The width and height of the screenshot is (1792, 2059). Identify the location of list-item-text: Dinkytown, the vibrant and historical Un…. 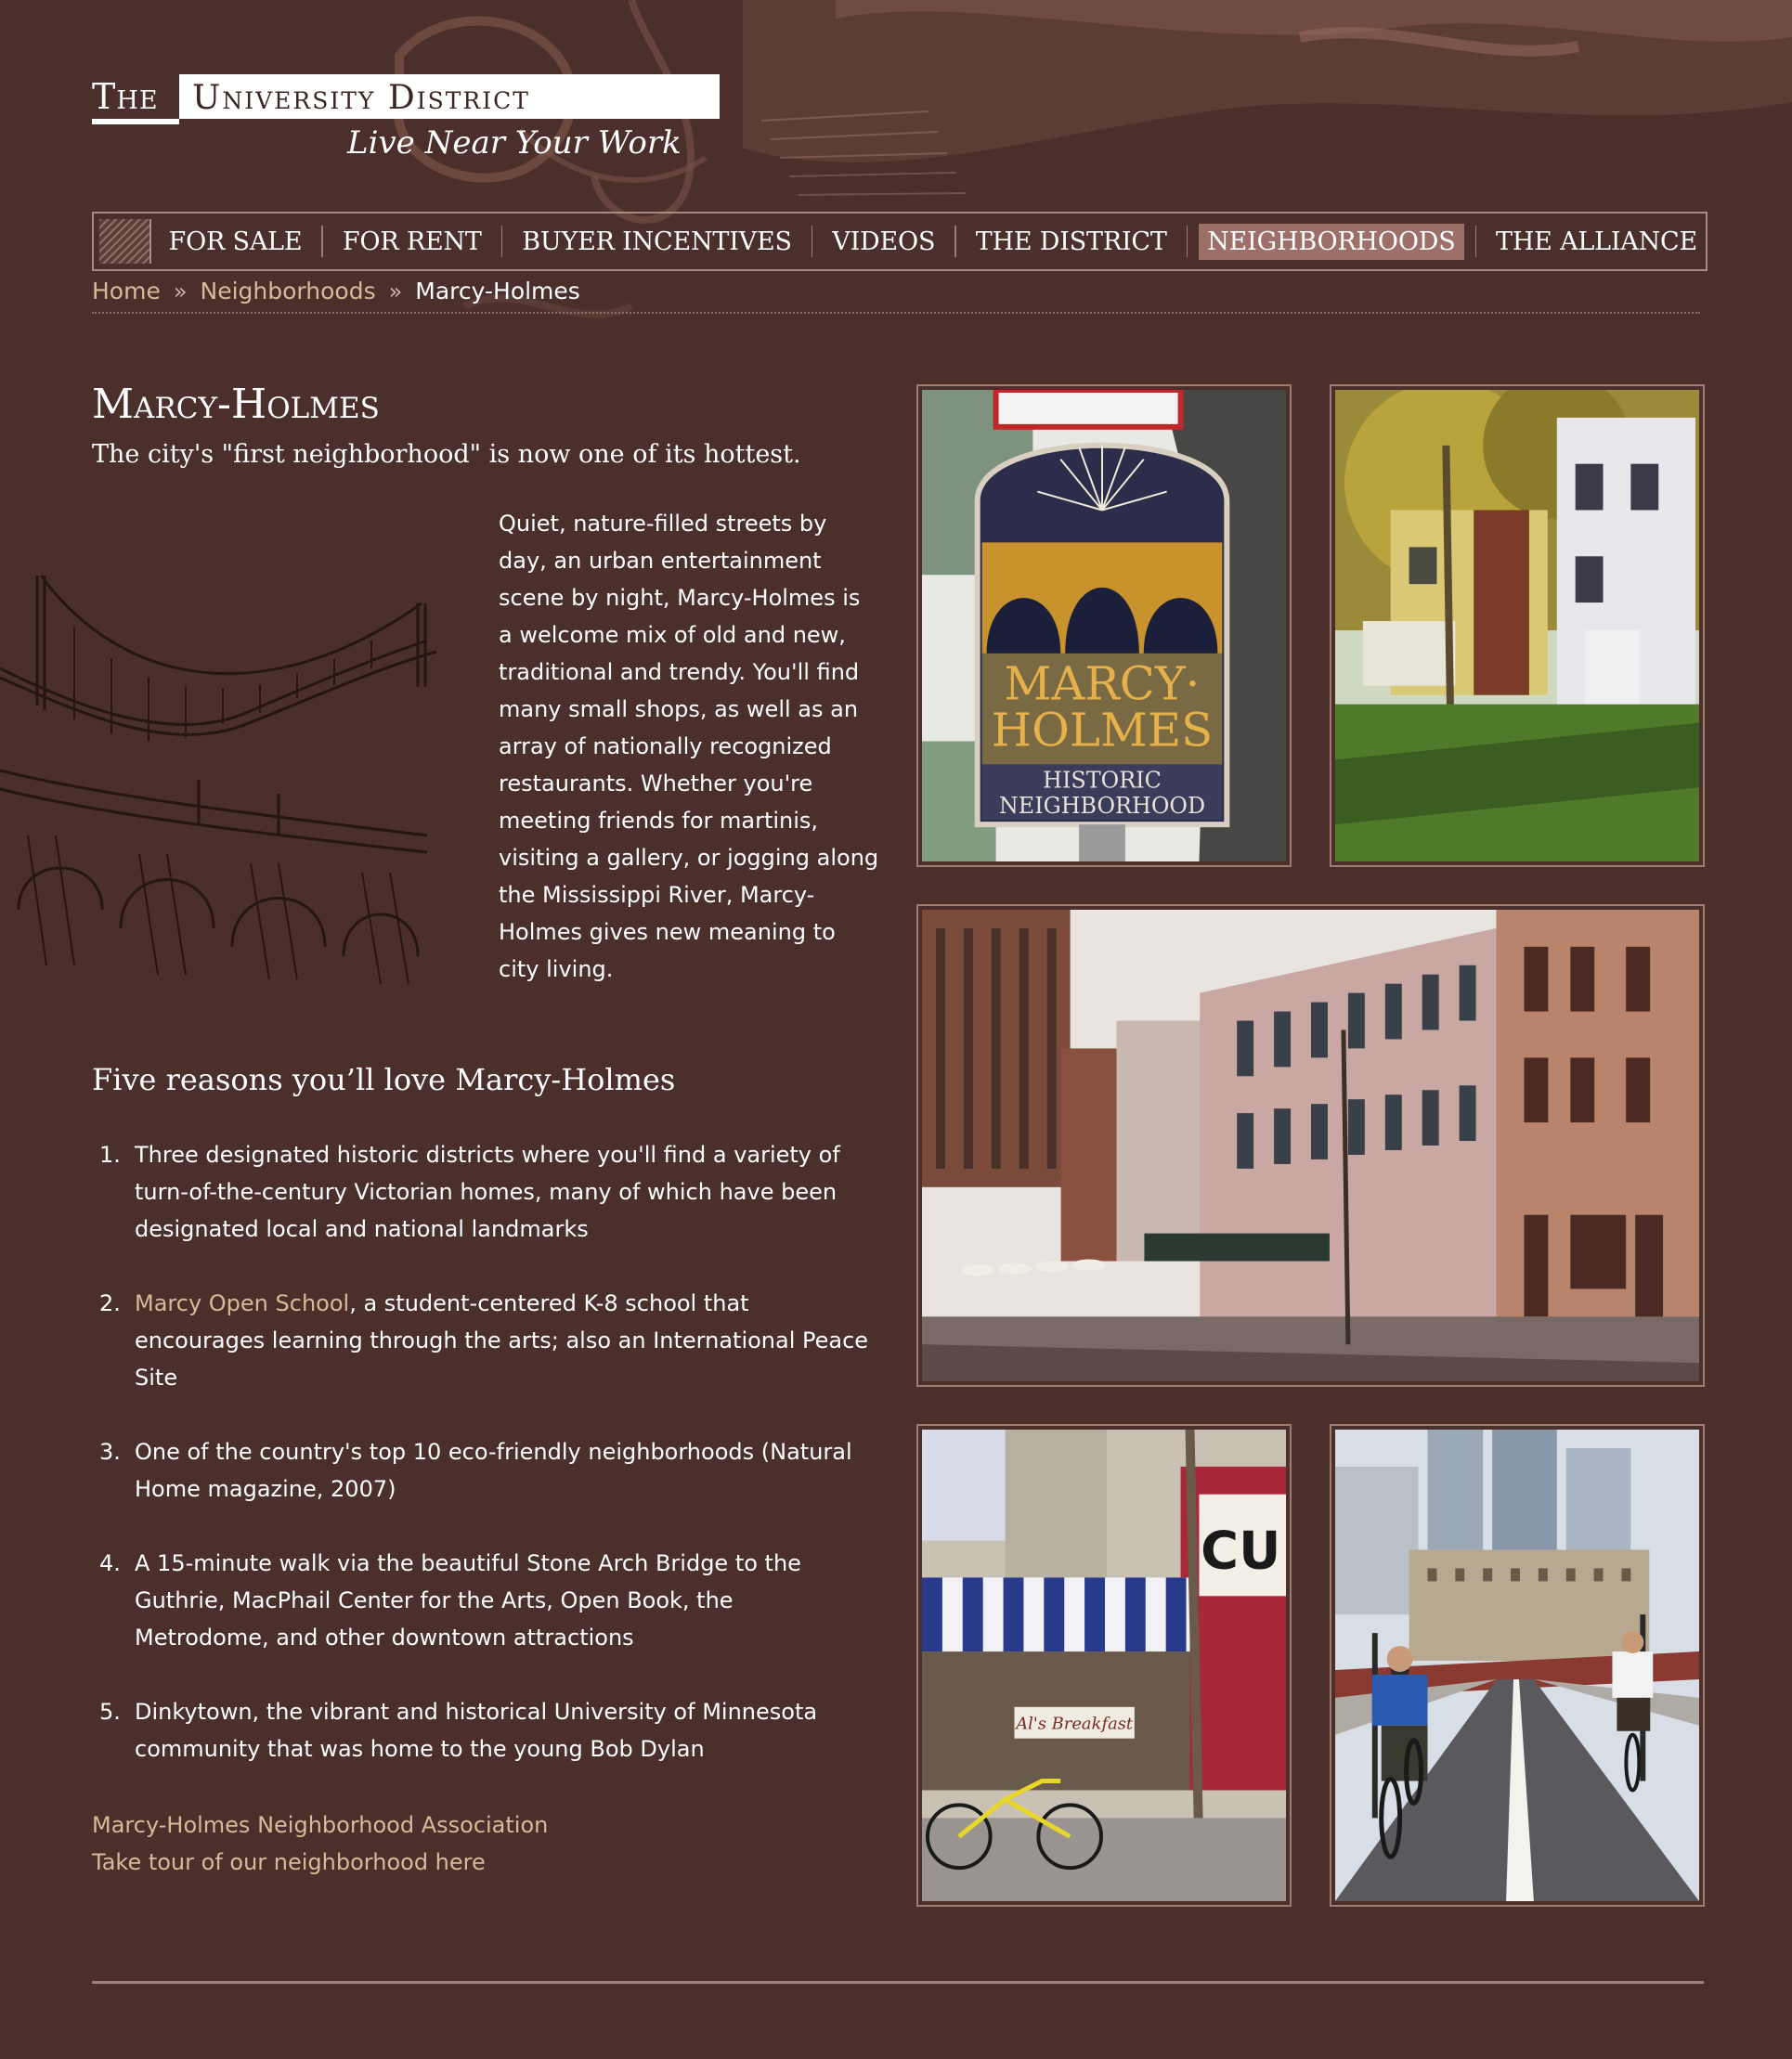
(477, 1730).